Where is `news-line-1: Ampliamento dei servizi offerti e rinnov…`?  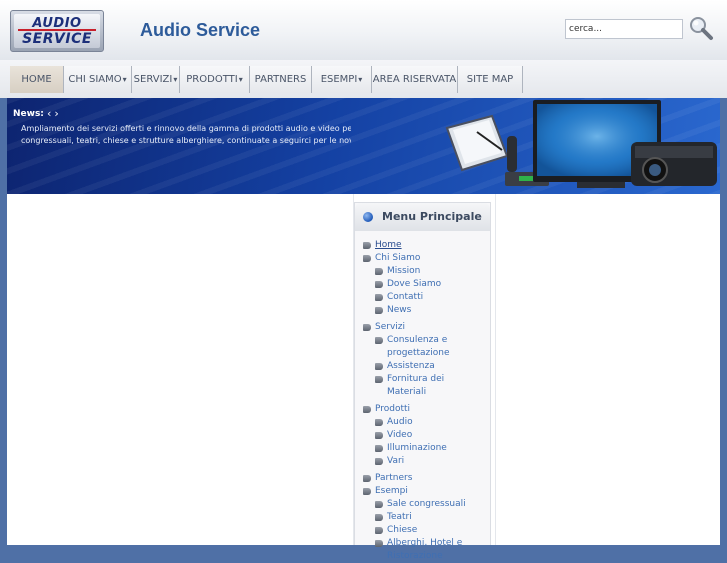
news-line-1: Ampliamento dei servizi offerti e rinnov… is located at coordinates (186, 128).